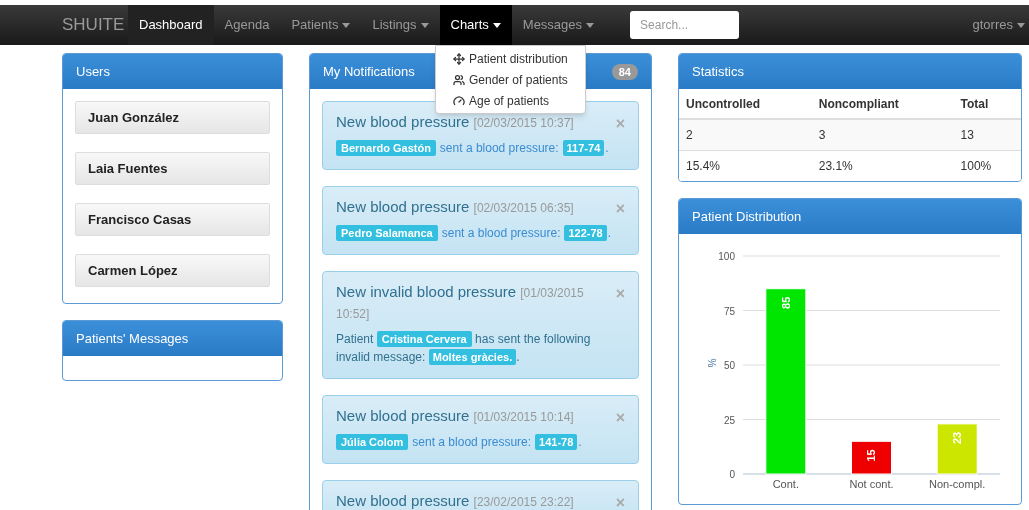  Describe the element at coordinates (132, 338) in the screenshot. I see `panel-title: Patients' Messages` at that location.